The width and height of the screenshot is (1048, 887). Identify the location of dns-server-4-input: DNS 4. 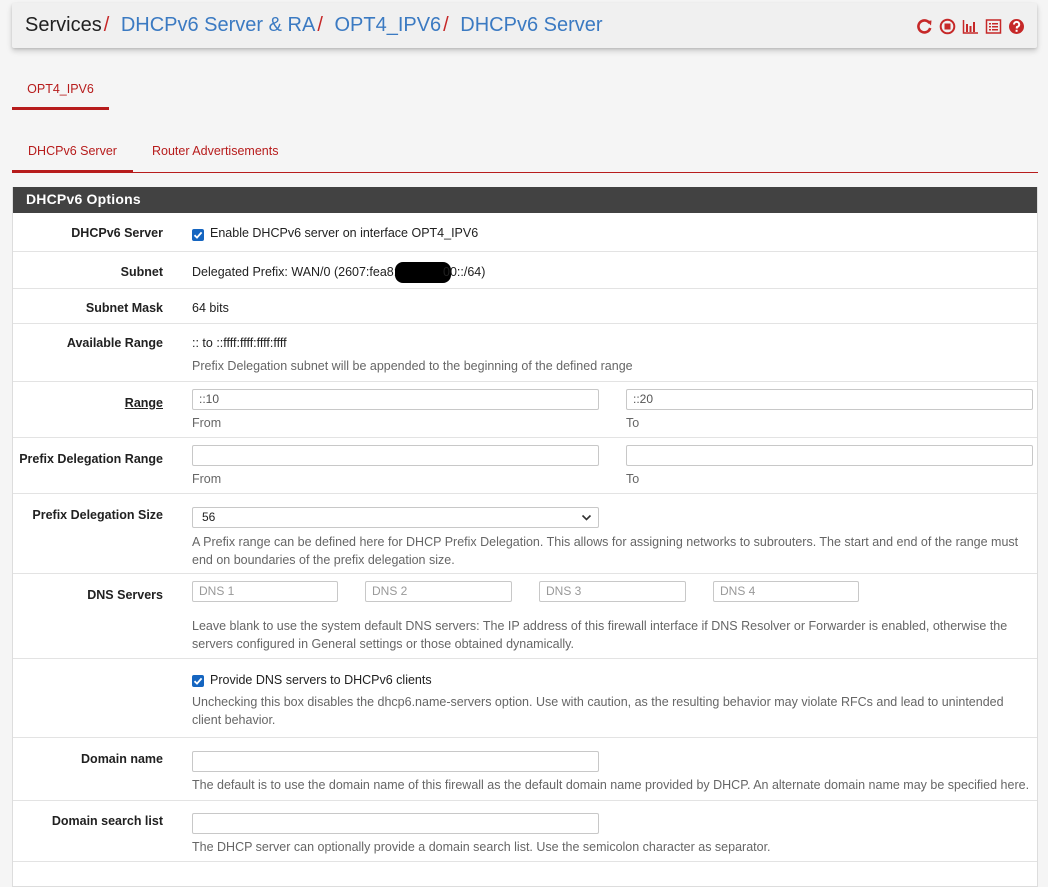
(786, 591).